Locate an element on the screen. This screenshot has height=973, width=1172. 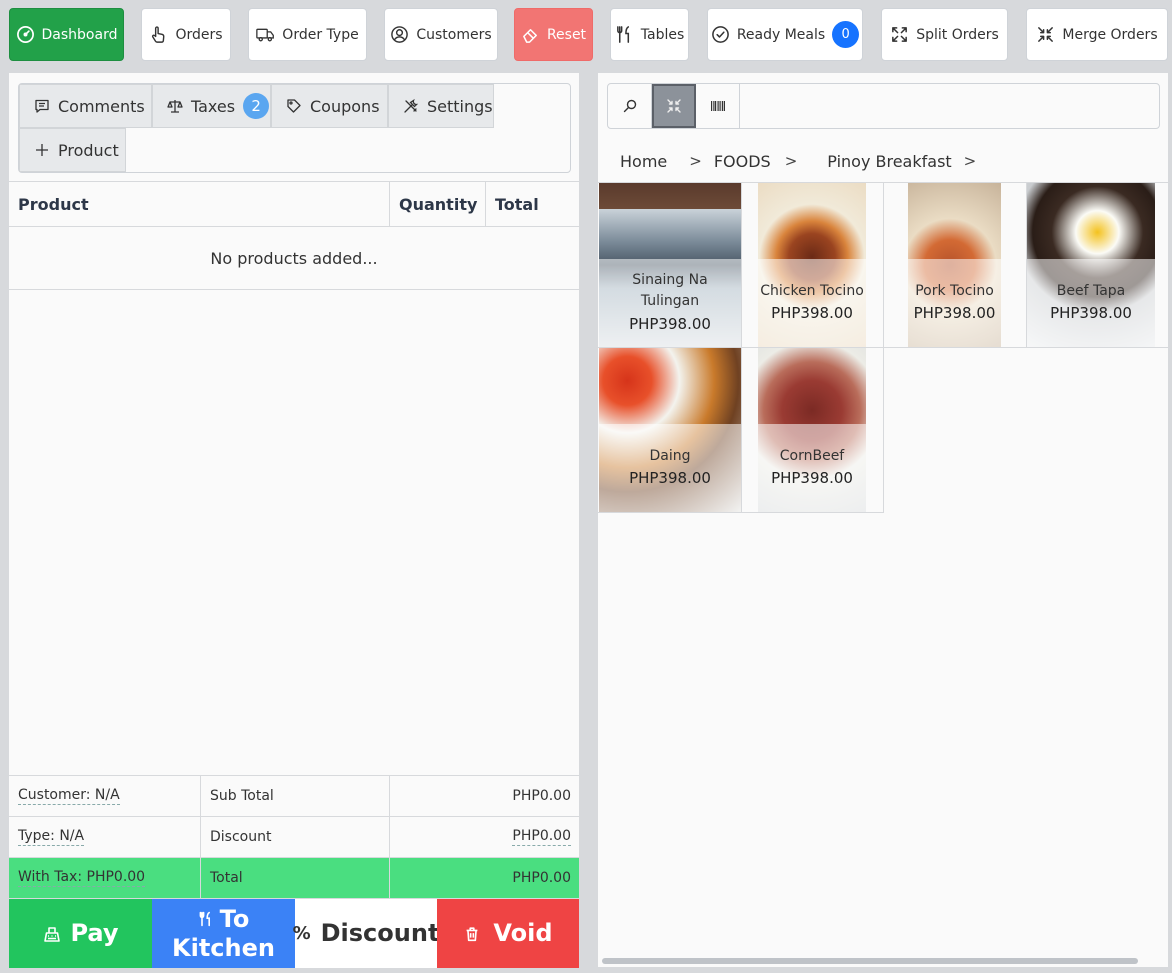
eraser-icon is located at coordinates (530, 35).